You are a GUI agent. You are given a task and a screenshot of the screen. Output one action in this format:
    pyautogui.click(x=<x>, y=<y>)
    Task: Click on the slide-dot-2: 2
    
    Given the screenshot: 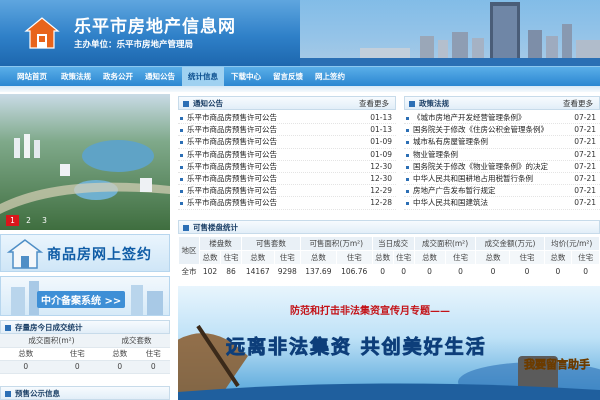 What is the action you would take?
    pyautogui.click(x=28, y=220)
    